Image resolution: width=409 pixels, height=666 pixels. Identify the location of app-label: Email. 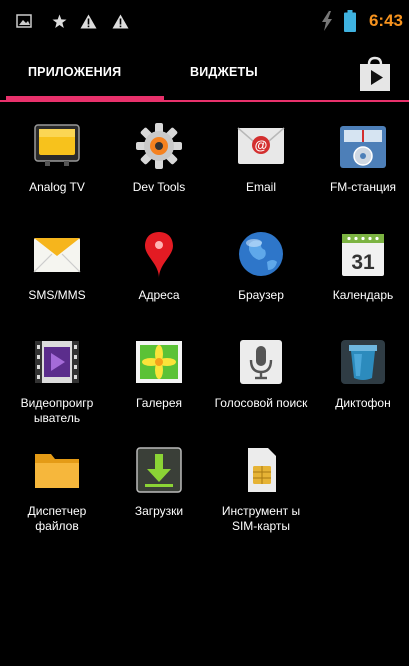
(260, 187).